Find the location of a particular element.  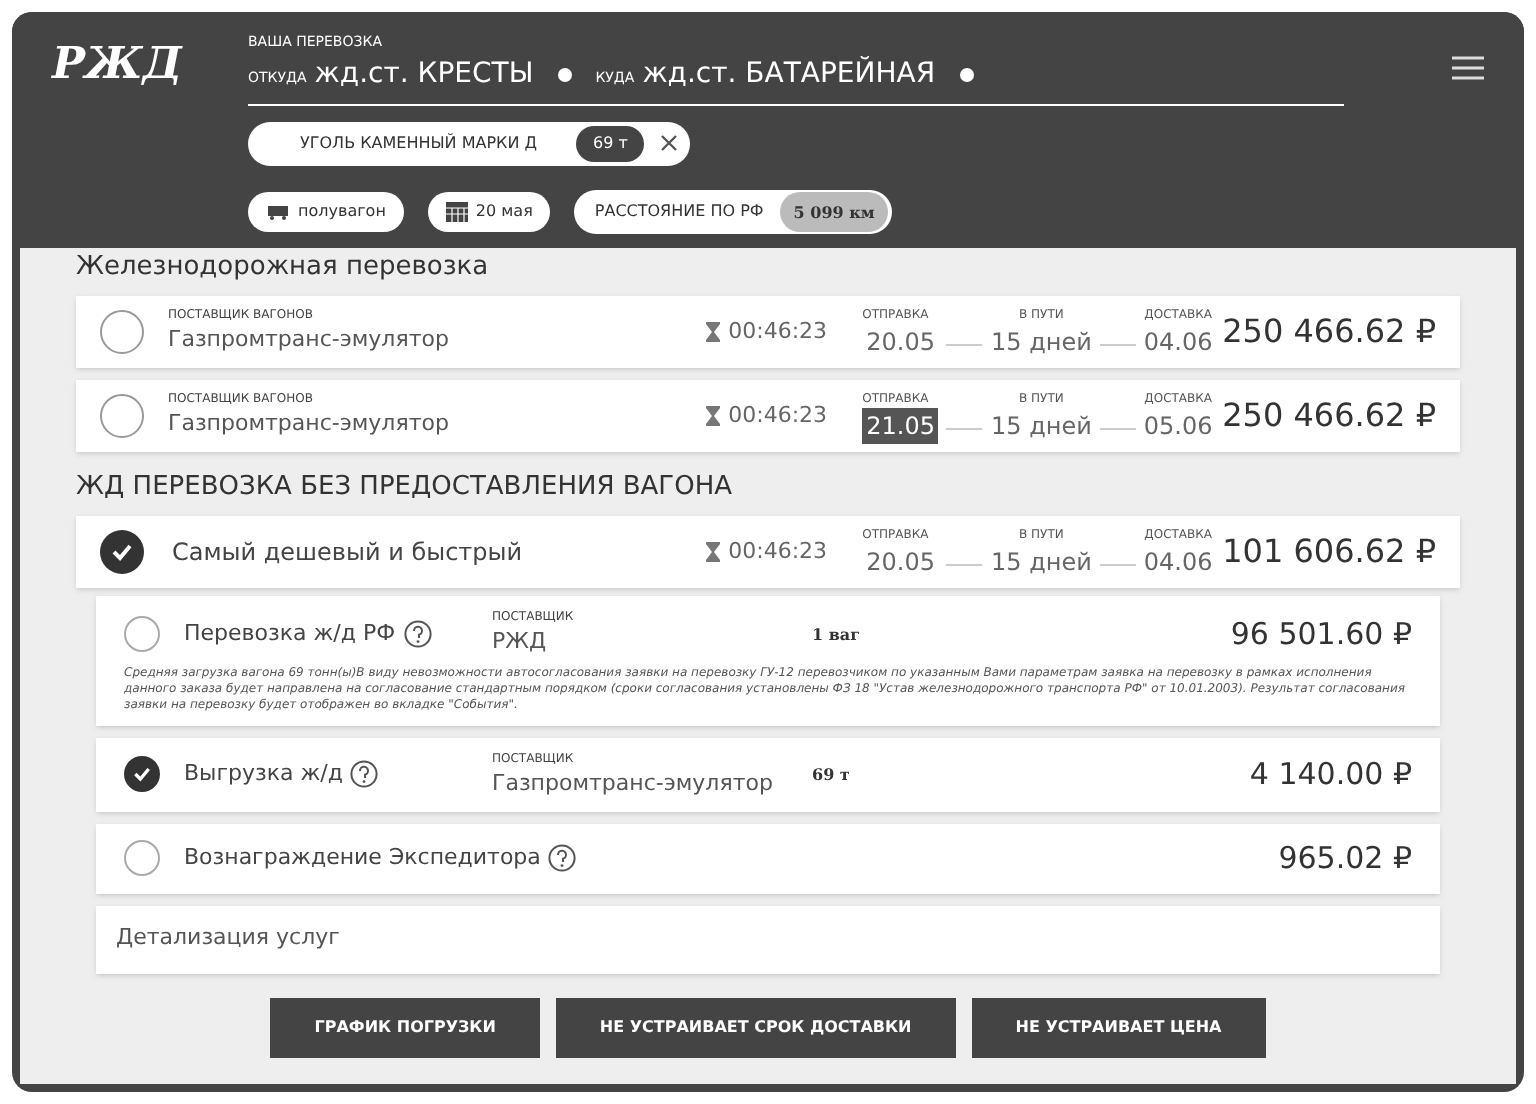

date-text: 20 мая is located at coordinates (504, 211).